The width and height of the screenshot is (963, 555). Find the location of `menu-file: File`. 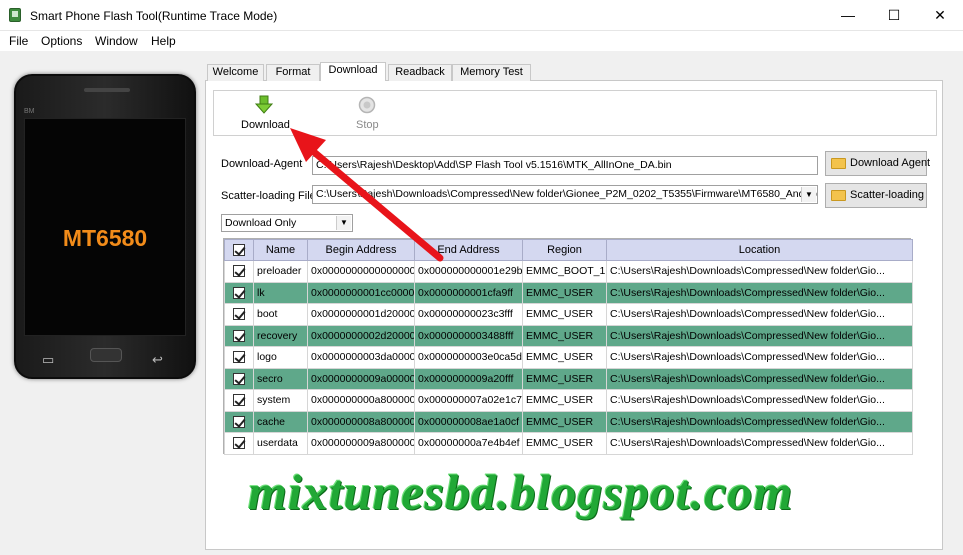

menu-file: File is located at coordinates (18, 41).